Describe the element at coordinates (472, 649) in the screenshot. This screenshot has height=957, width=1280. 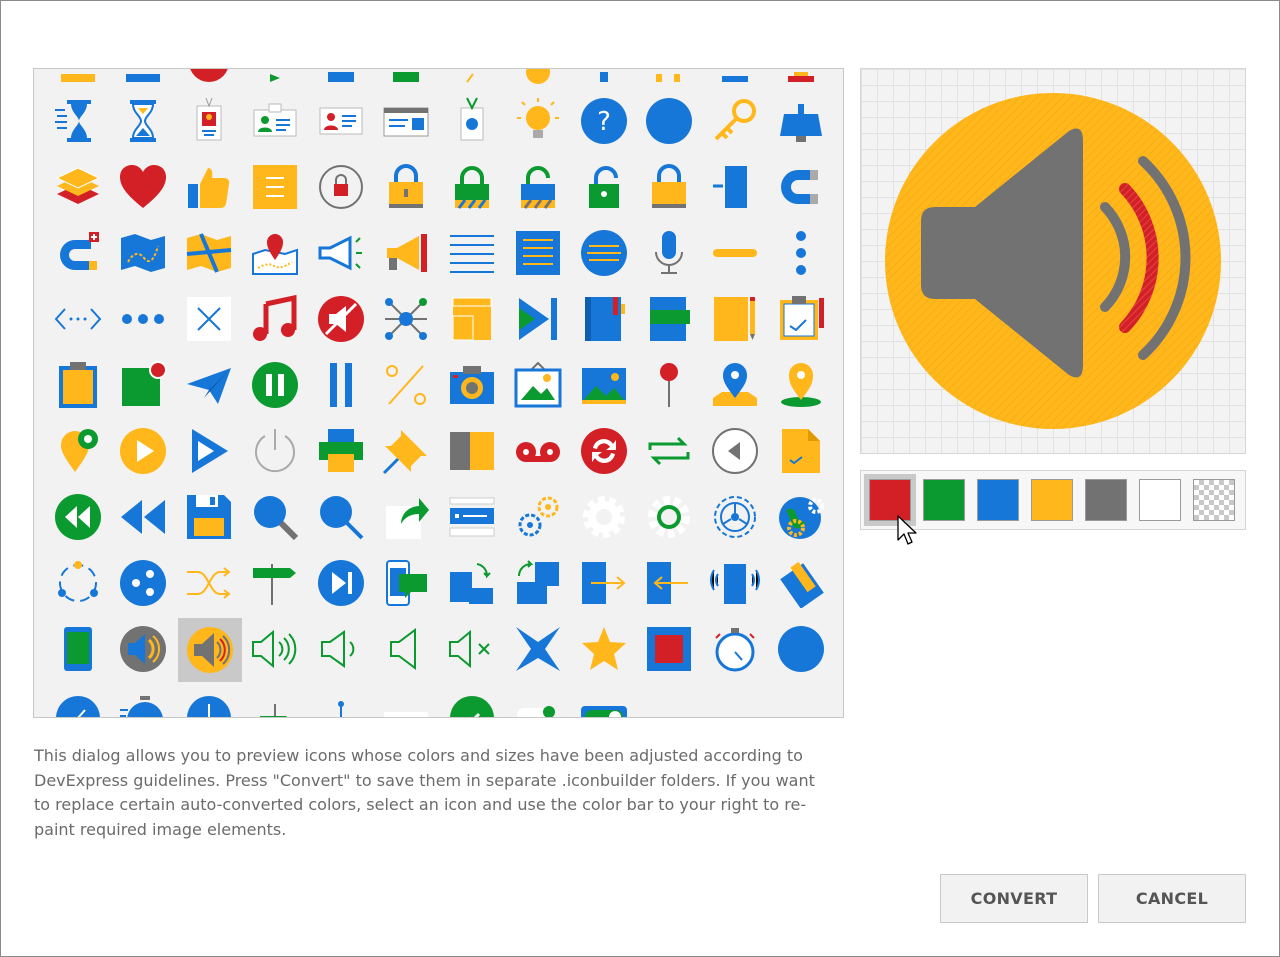
I see `volume-mute-icon` at that location.